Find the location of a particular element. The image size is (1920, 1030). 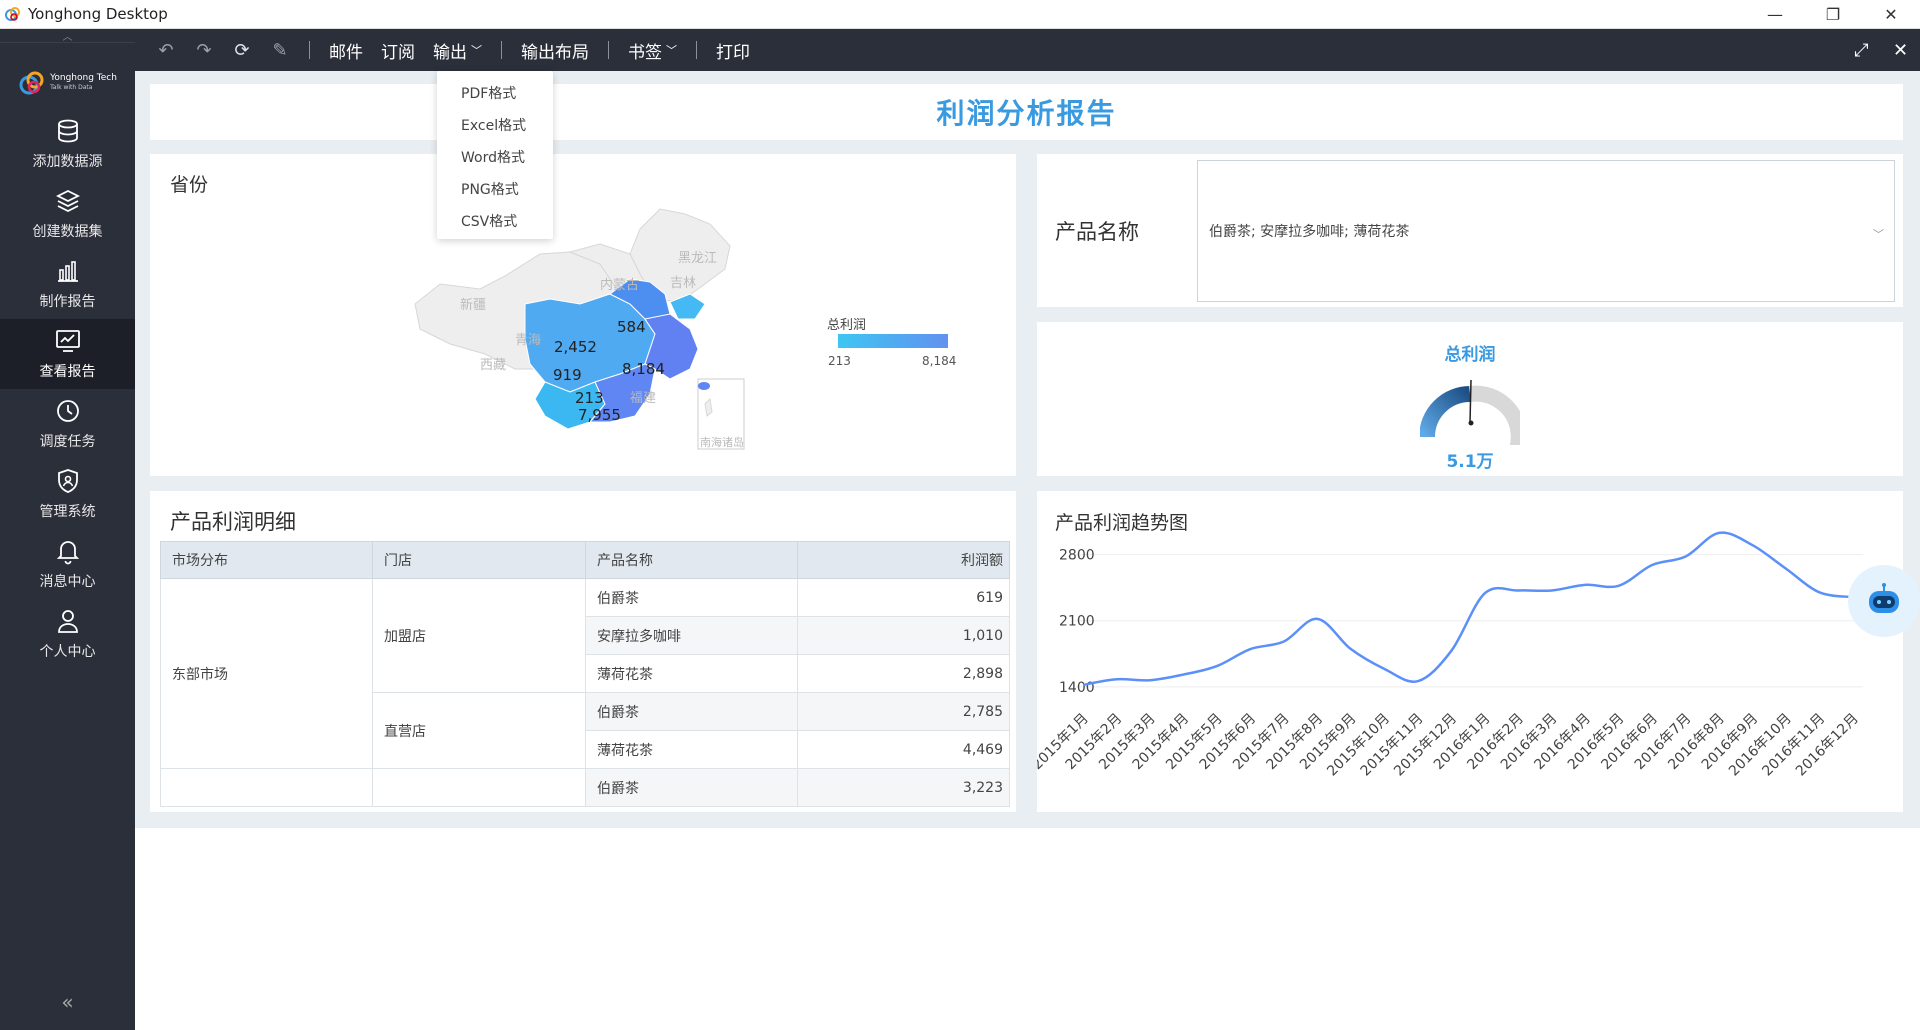

minimize-button: — is located at coordinates (1775, 14).